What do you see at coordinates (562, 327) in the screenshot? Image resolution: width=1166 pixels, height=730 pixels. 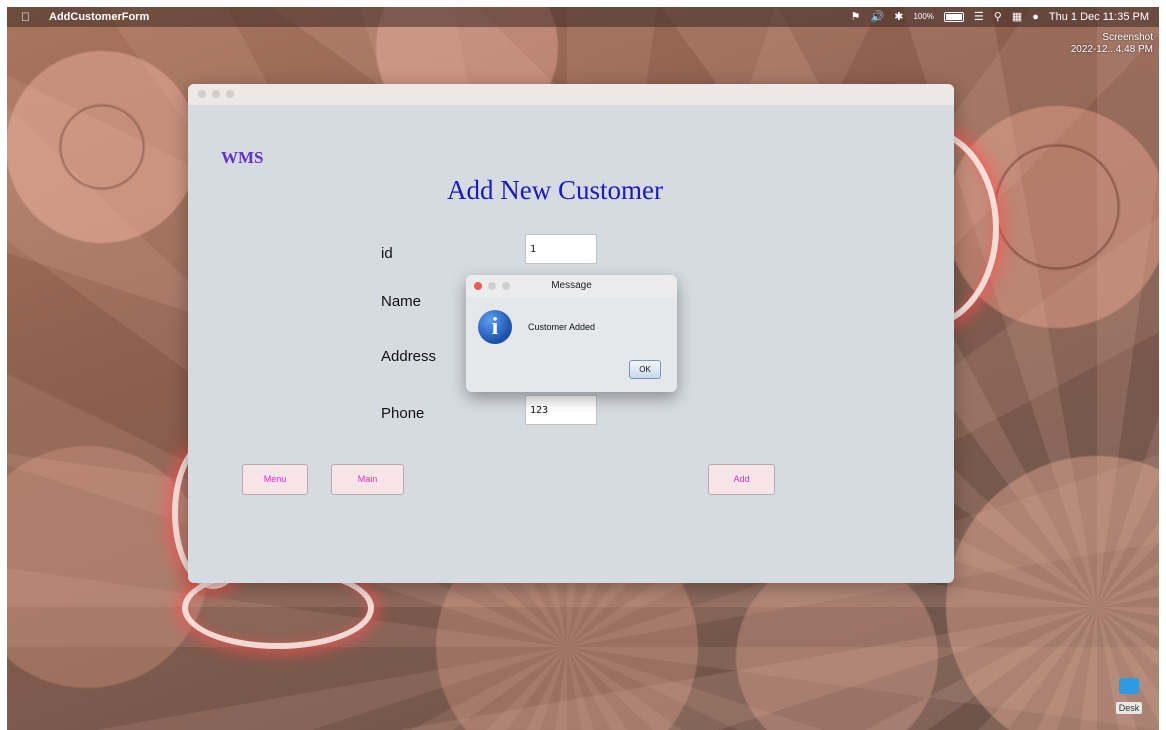 I see `dialog-message: Customer Added` at bounding box center [562, 327].